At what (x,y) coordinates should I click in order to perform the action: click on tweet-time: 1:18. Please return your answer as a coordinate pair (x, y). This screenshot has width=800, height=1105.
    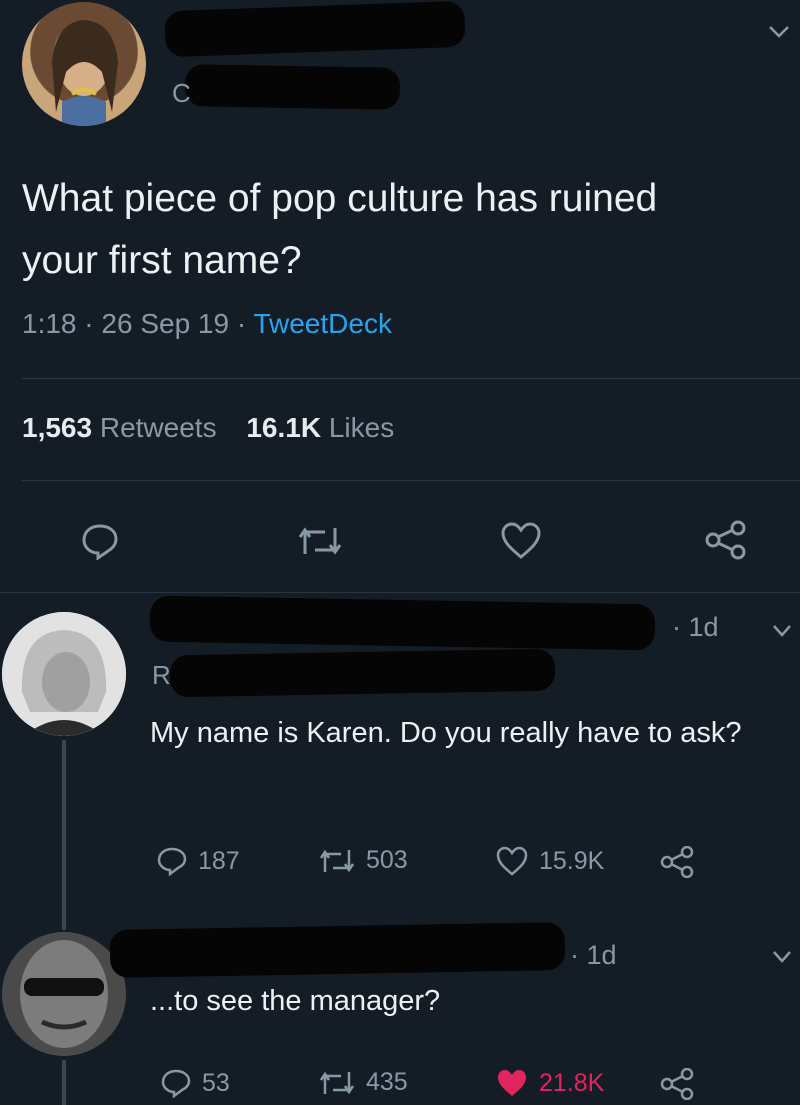
    Looking at the image, I should click on (49, 323).